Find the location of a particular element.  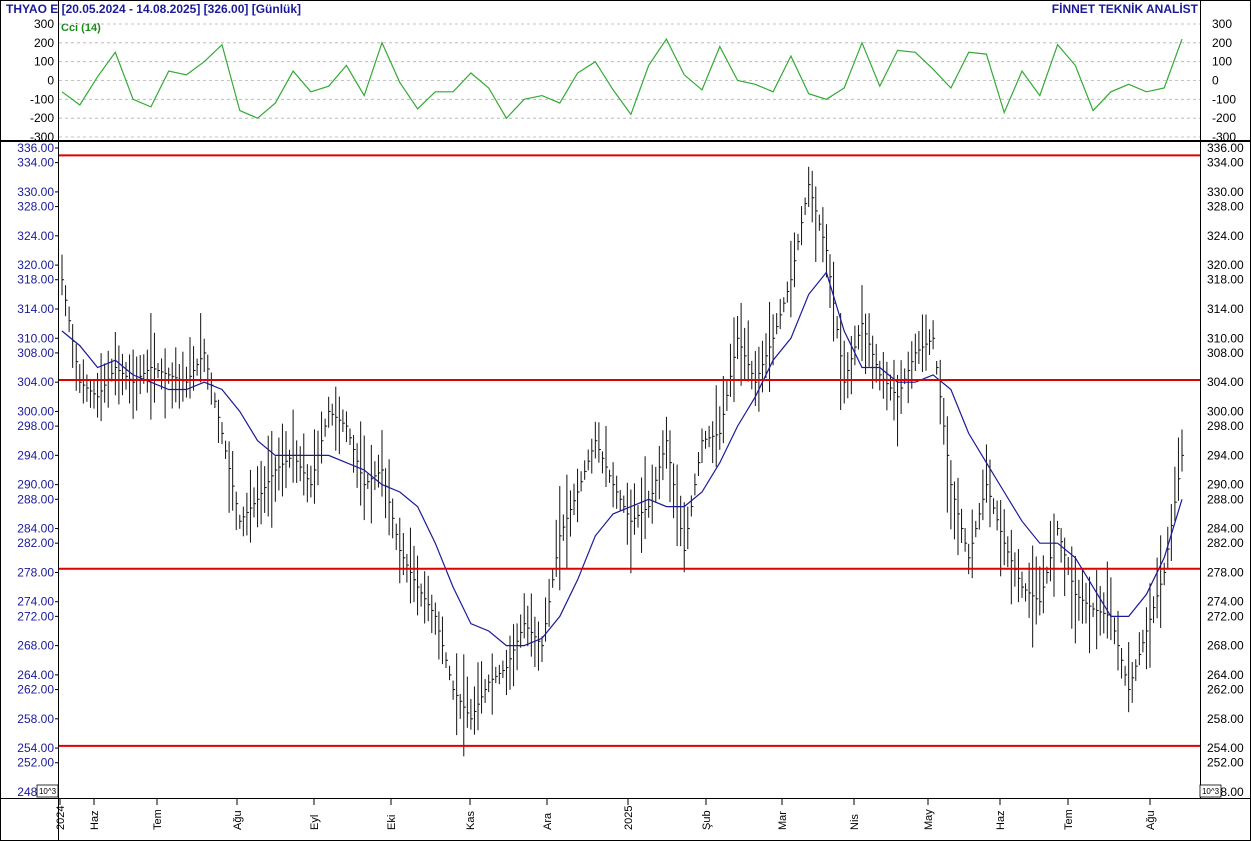

price-tick-label-right: 300.00 is located at coordinates (1225, 411).